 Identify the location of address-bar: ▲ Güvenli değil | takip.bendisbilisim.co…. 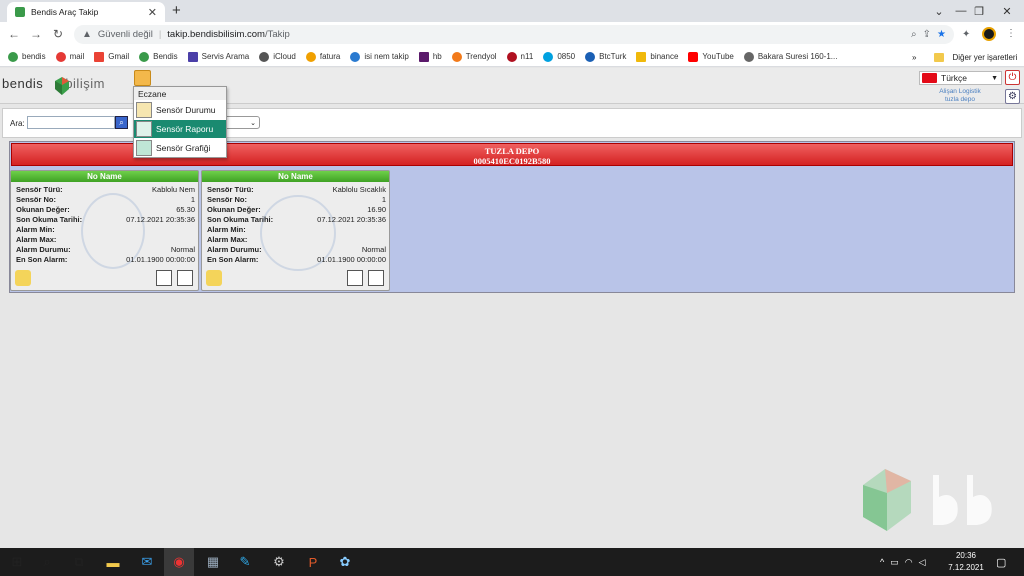
(514, 34).